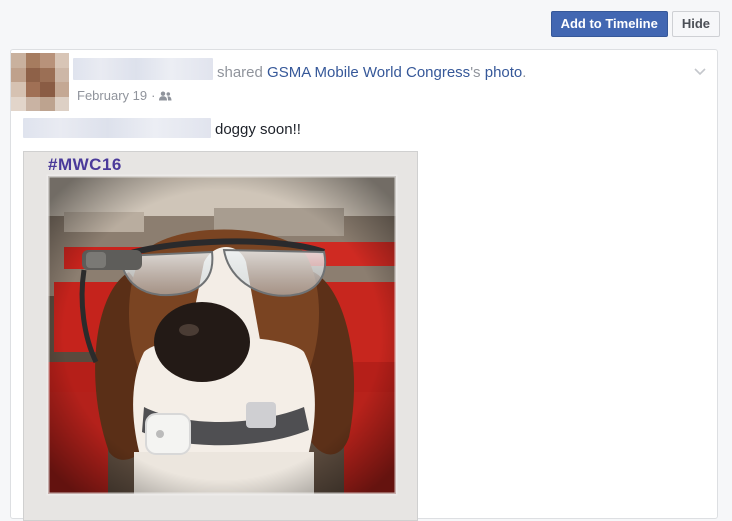 This screenshot has height=521, width=732. Describe the element at coordinates (700, 70) in the screenshot. I see `chevron-down-icon` at that location.